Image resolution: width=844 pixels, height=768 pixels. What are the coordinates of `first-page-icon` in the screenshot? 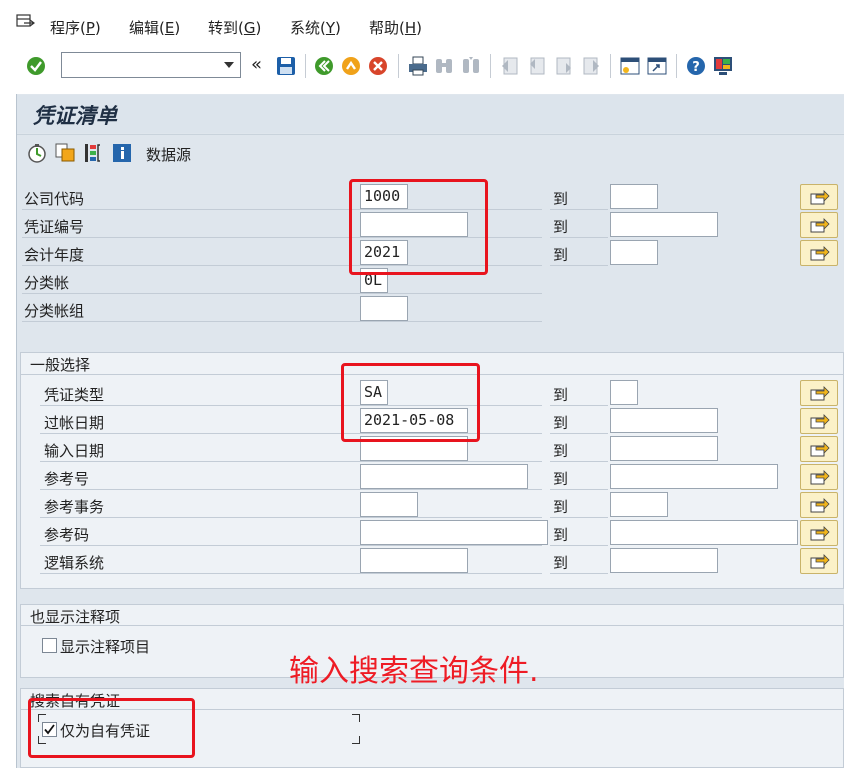 It's located at (510, 66).